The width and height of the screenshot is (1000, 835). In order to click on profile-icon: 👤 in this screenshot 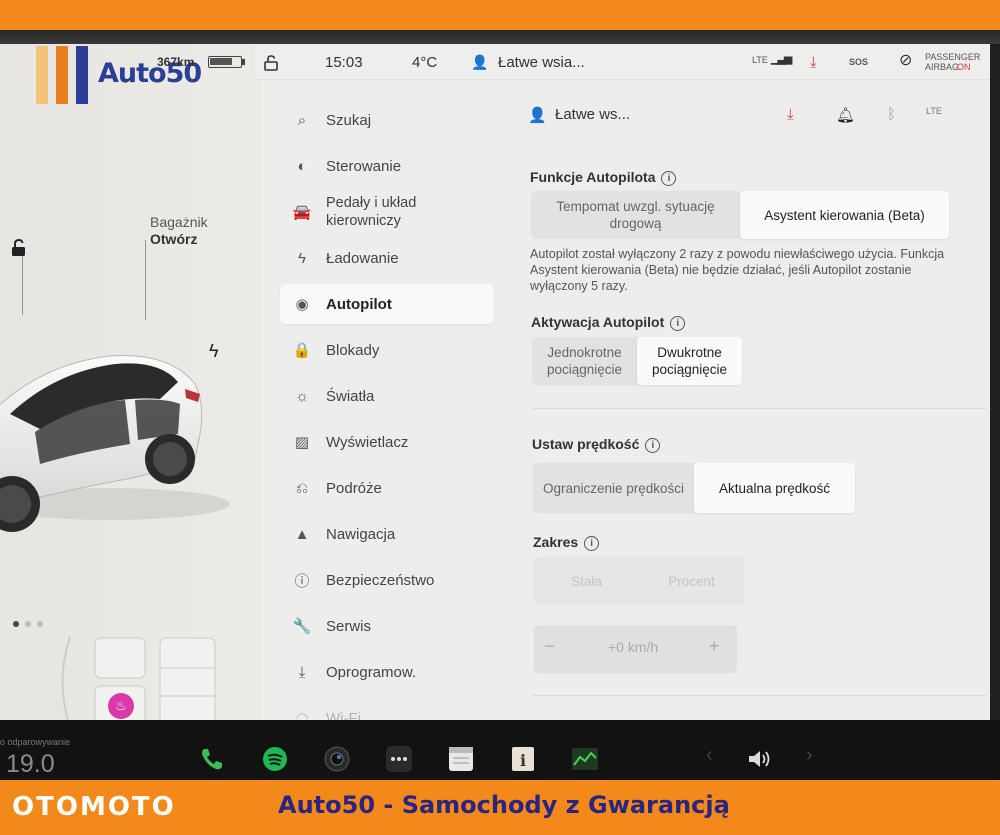, I will do `click(479, 62)`.